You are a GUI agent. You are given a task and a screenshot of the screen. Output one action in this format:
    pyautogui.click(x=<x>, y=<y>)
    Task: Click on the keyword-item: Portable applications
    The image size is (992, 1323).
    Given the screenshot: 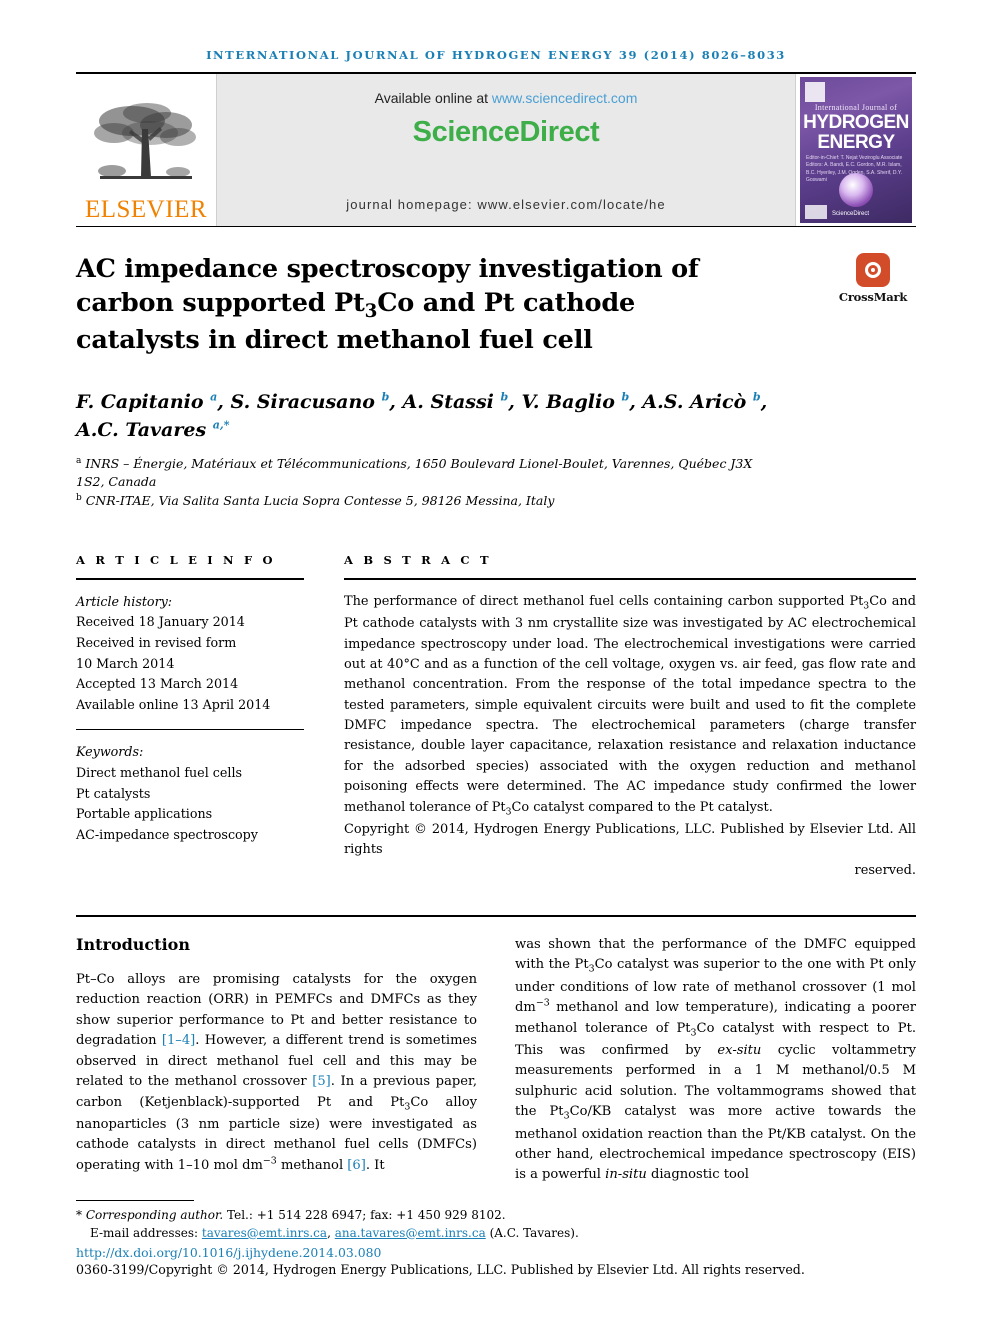 What is the action you would take?
    pyautogui.click(x=144, y=814)
    